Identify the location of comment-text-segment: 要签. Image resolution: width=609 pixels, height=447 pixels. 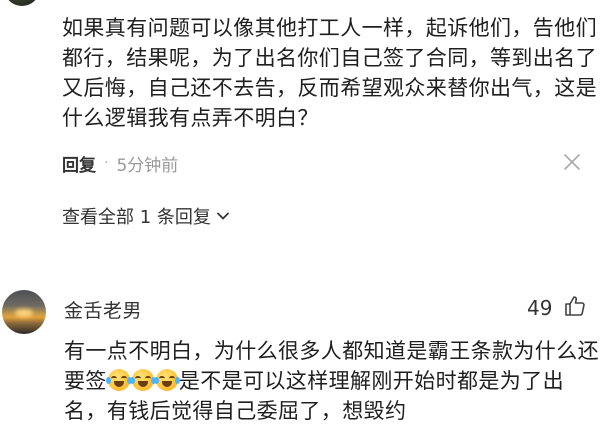
(85, 381).